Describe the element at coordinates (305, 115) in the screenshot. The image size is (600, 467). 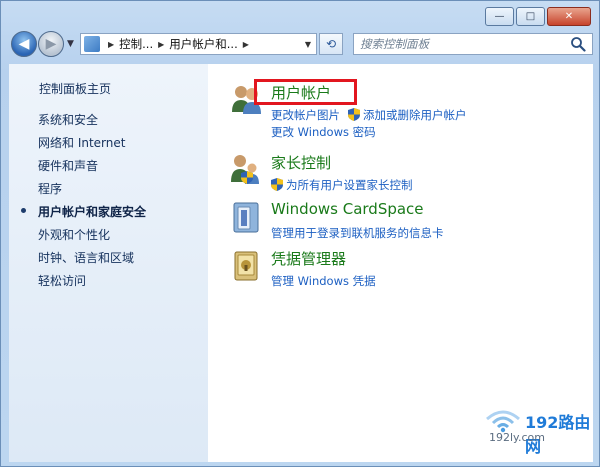
I see `change-account-picture-link: 更改帐户图片` at that location.